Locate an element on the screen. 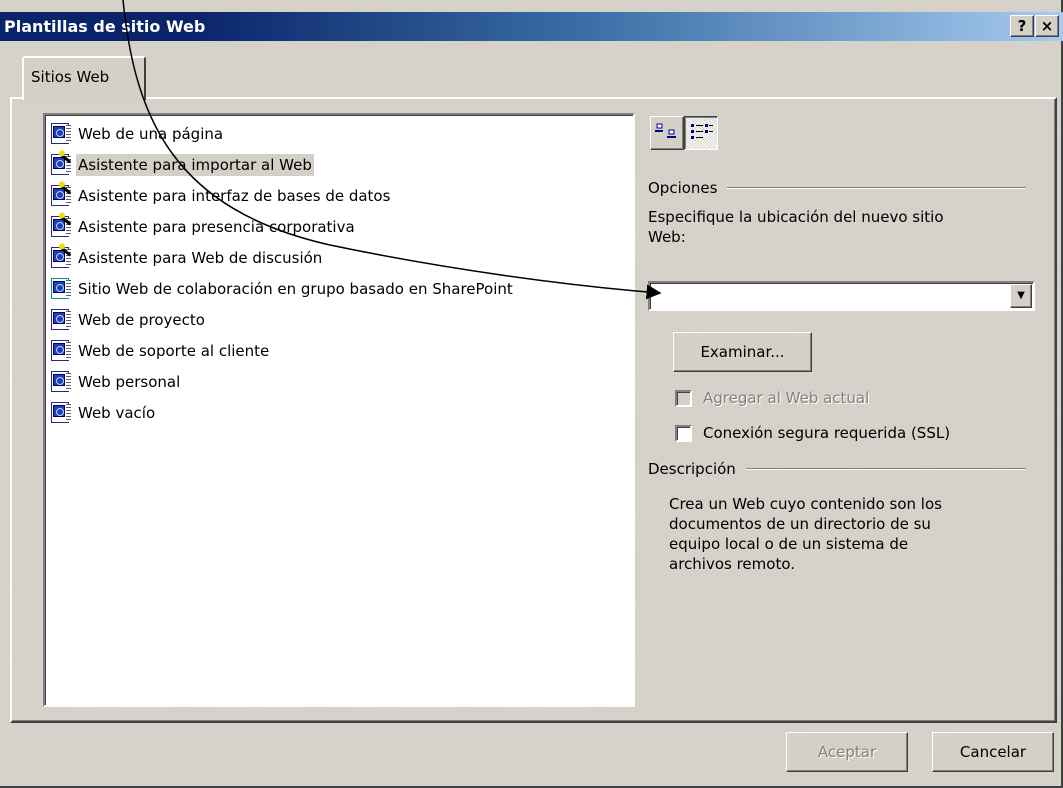  description-group-label: Descripción is located at coordinates (692, 469).